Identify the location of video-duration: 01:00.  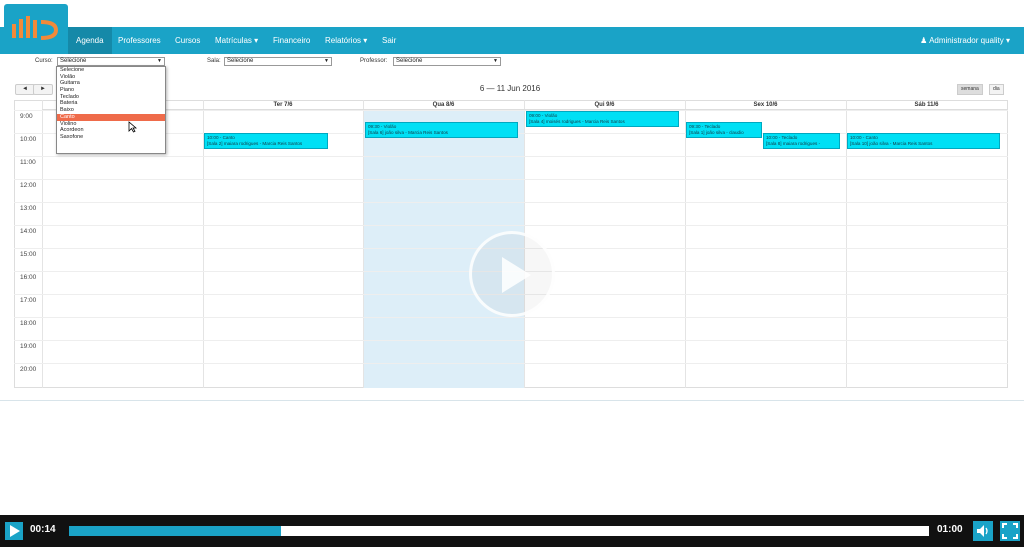
(950, 529).